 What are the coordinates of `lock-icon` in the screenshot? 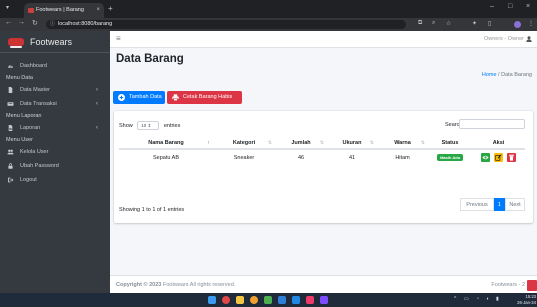 It's located at (10, 166).